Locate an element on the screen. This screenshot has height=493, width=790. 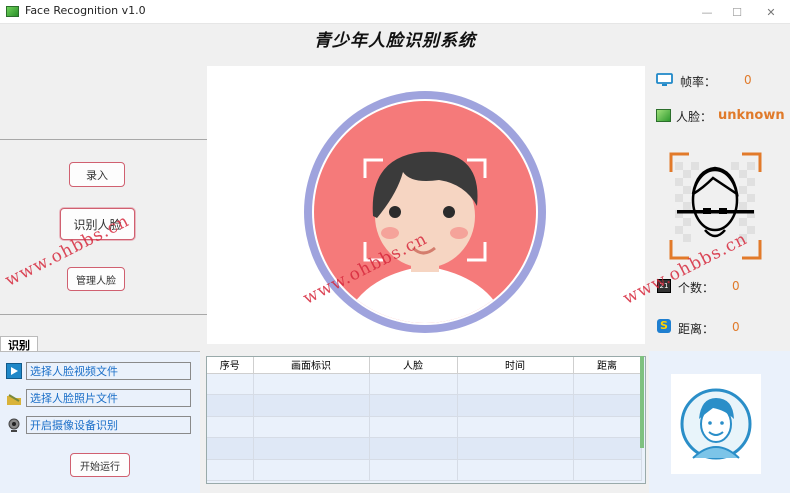
monitor-icon is located at coordinates (664, 80).